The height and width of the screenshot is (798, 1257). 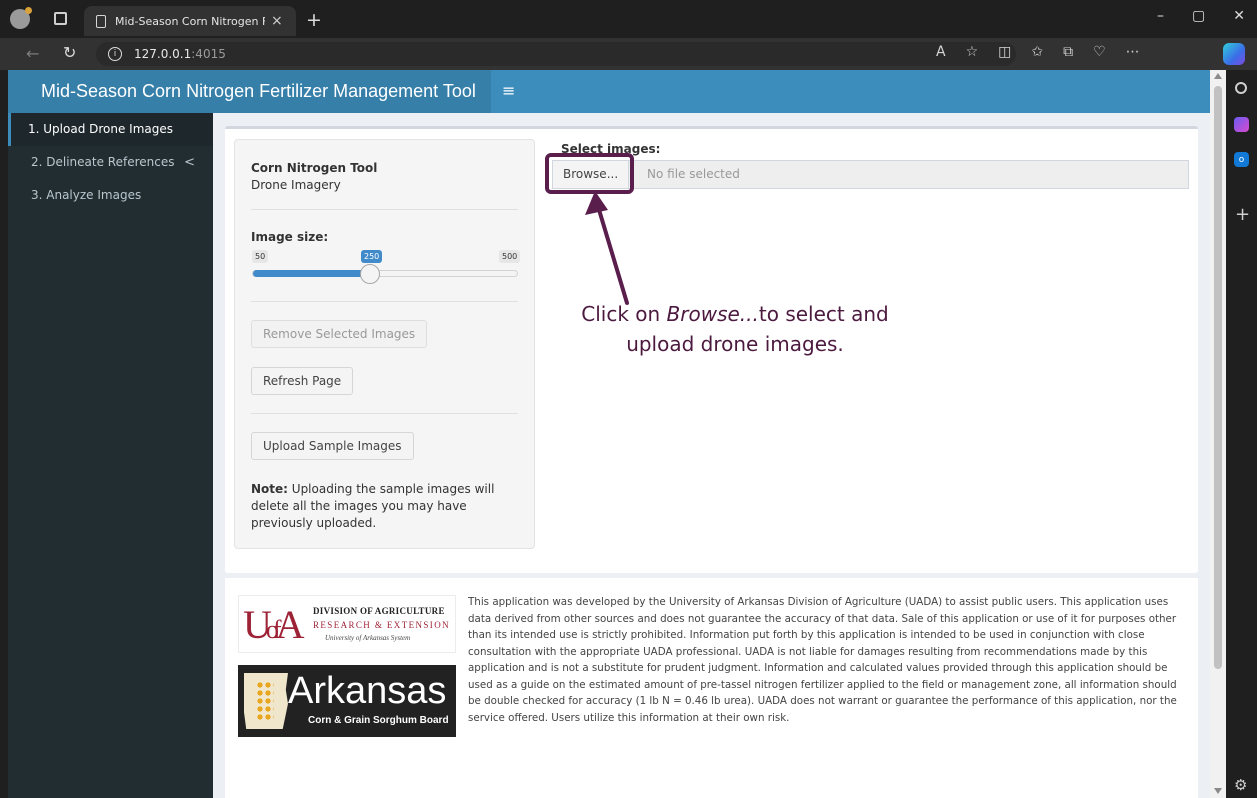 I want to click on site-info-icon: i, so click(x=115, y=54).